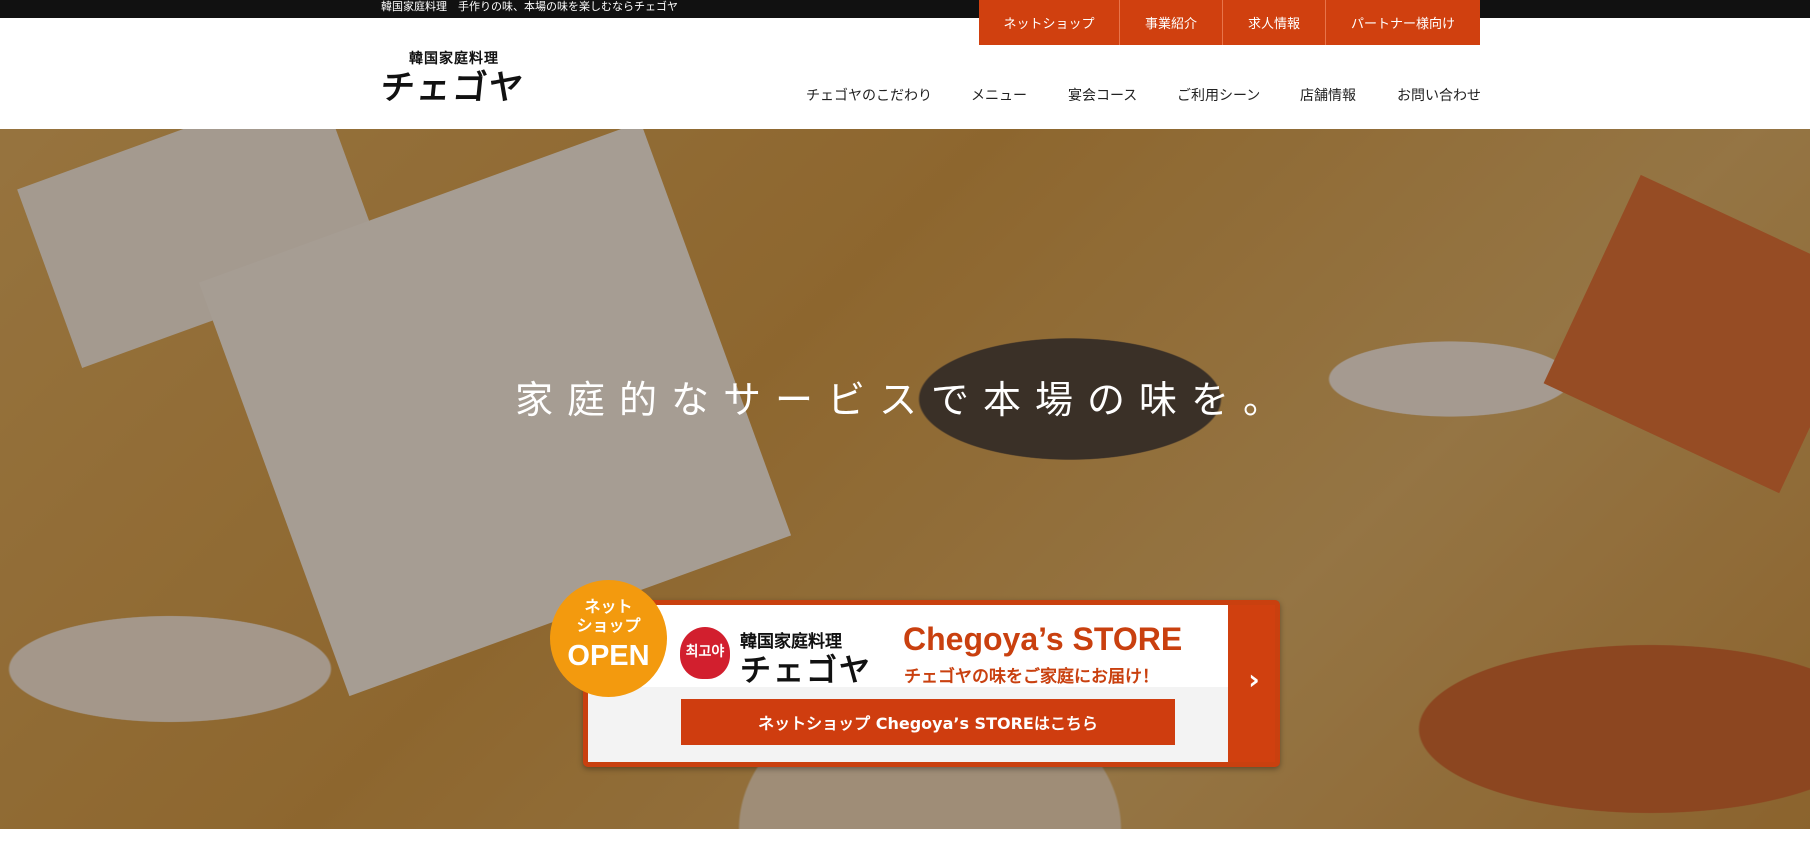  I want to click on nav-item-stores: 店舗情報, so click(1328, 95).